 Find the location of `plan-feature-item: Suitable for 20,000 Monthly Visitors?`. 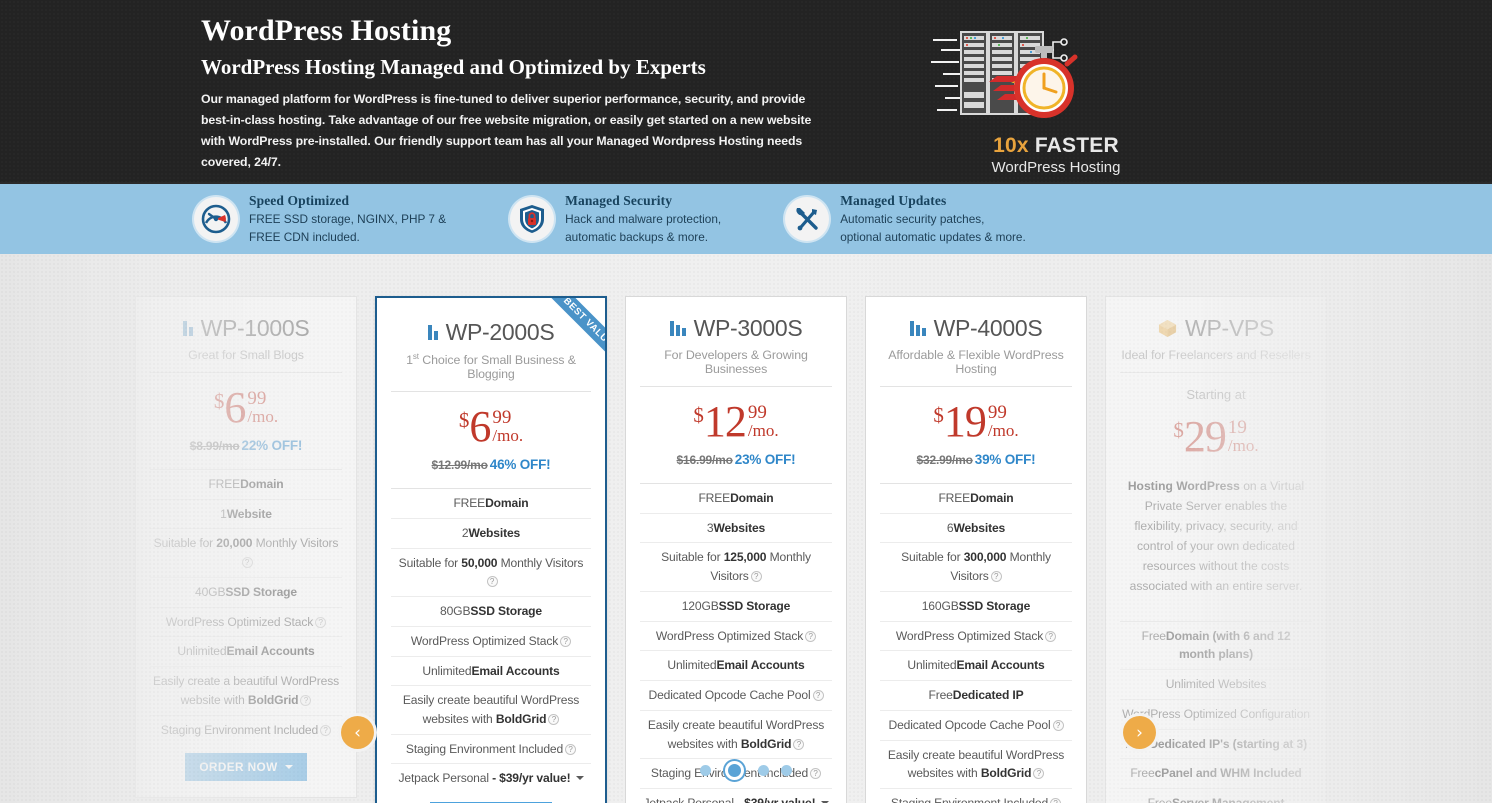

plan-feature-item: Suitable for 20,000 Monthly Visitors? is located at coordinates (246, 552).